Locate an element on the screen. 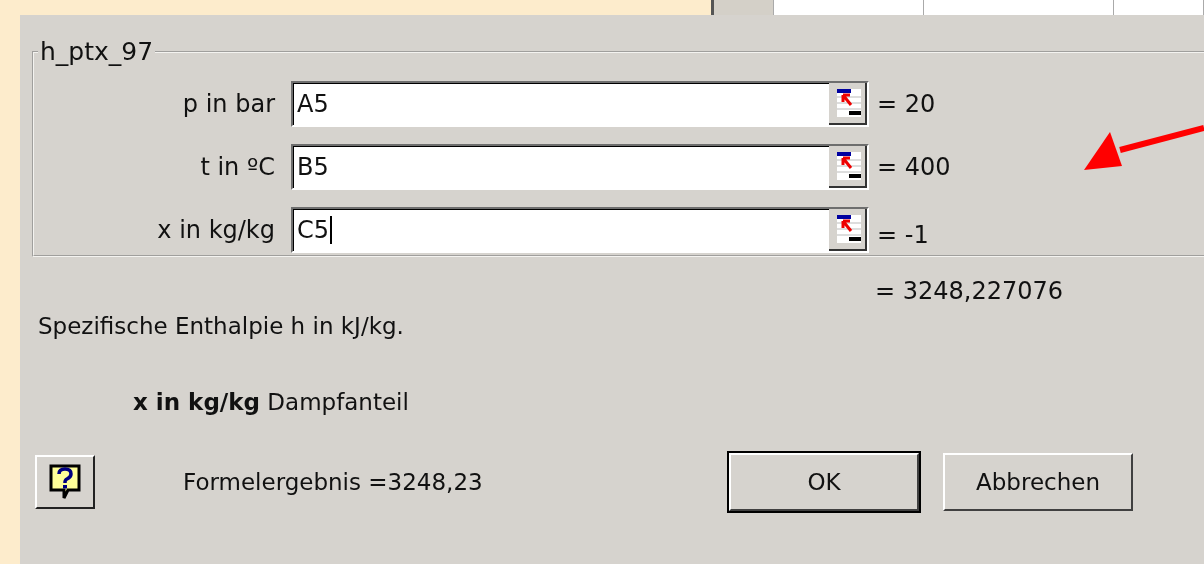 The height and width of the screenshot is (564, 1204). function-description: Spezifische Enthalpie h in kJ/kg. is located at coordinates (221, 326).